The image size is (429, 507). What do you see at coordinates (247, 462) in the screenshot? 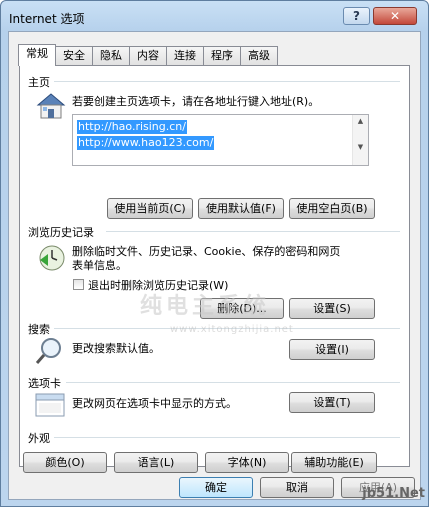
I see `fonts-button: 字体(N)` at bounding box center [247, 462].